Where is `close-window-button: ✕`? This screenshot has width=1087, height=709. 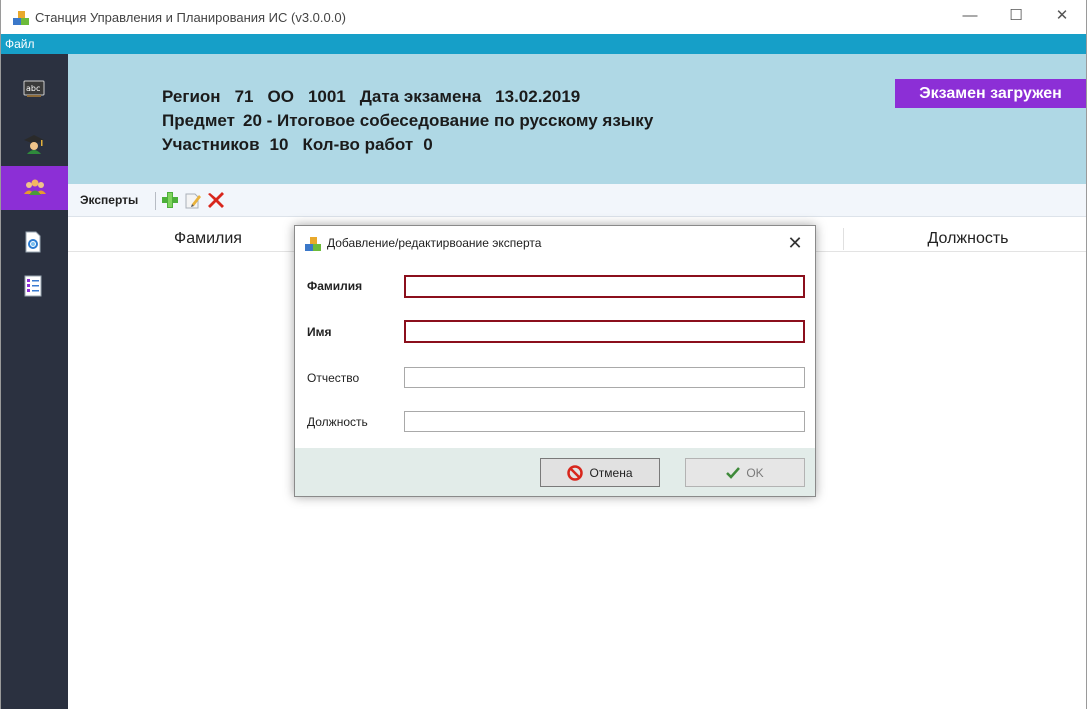 close-window-button: ✕ is located at coordinates (1062, 17).